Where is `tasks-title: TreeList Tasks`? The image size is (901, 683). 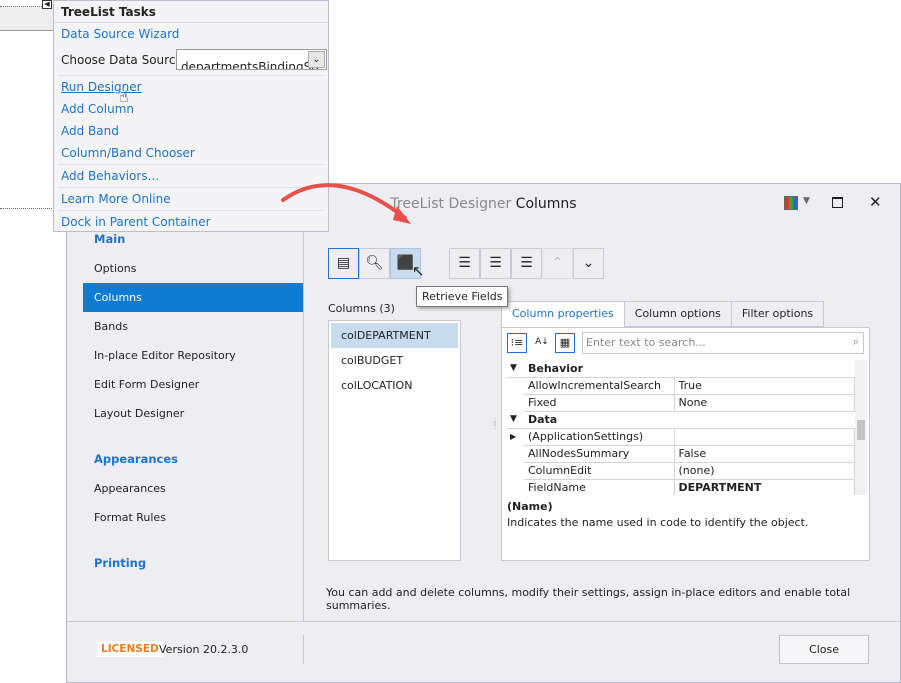 tasks-title: TreeList Tasks is located at coordinates (191, 12).